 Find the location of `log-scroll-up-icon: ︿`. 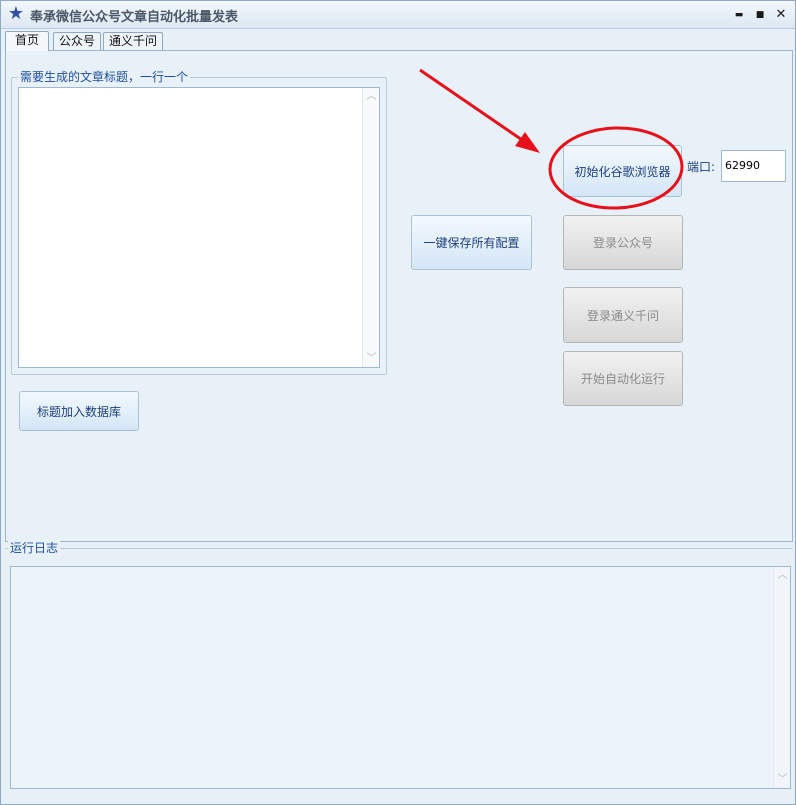

log-scroll-up-icon: ︿ is located at coordinates (782, 575).